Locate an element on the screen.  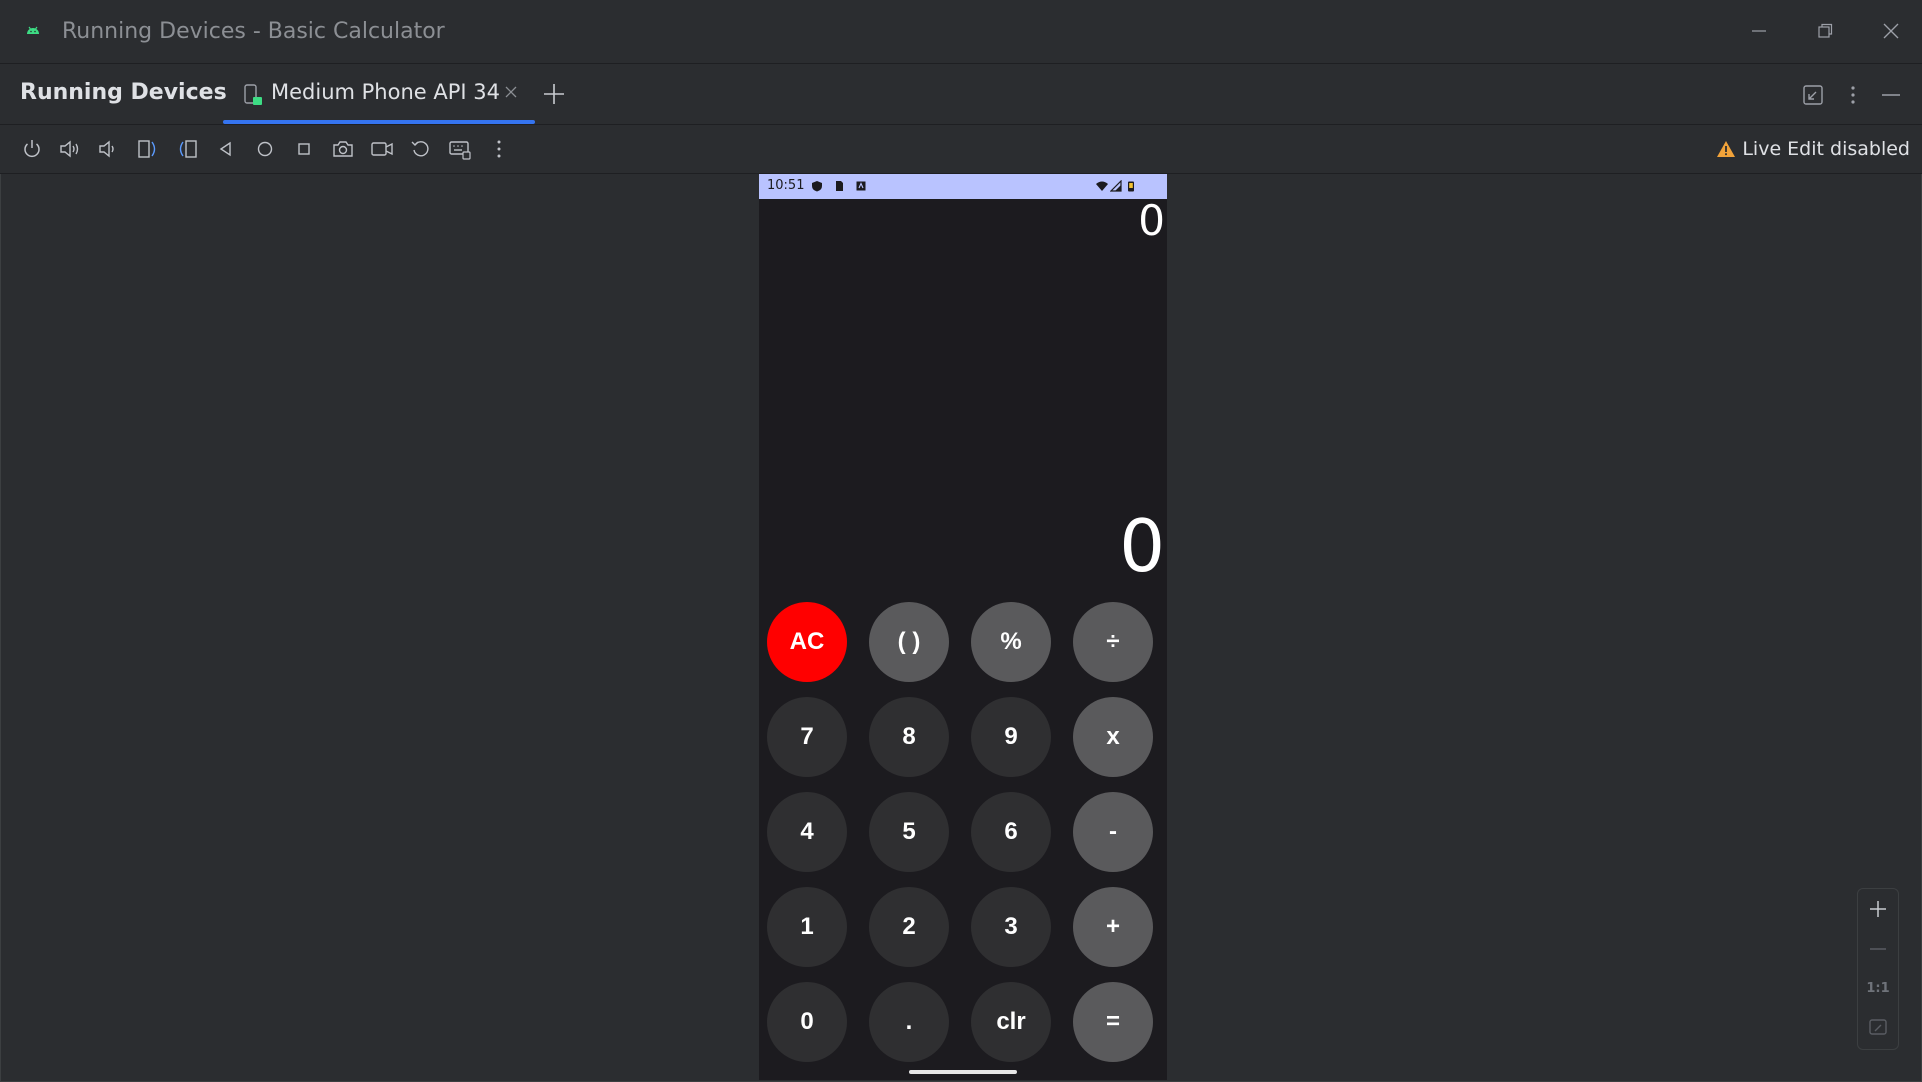
tab-label: Medium Phone API 34 is located at coordinates (385, 92).